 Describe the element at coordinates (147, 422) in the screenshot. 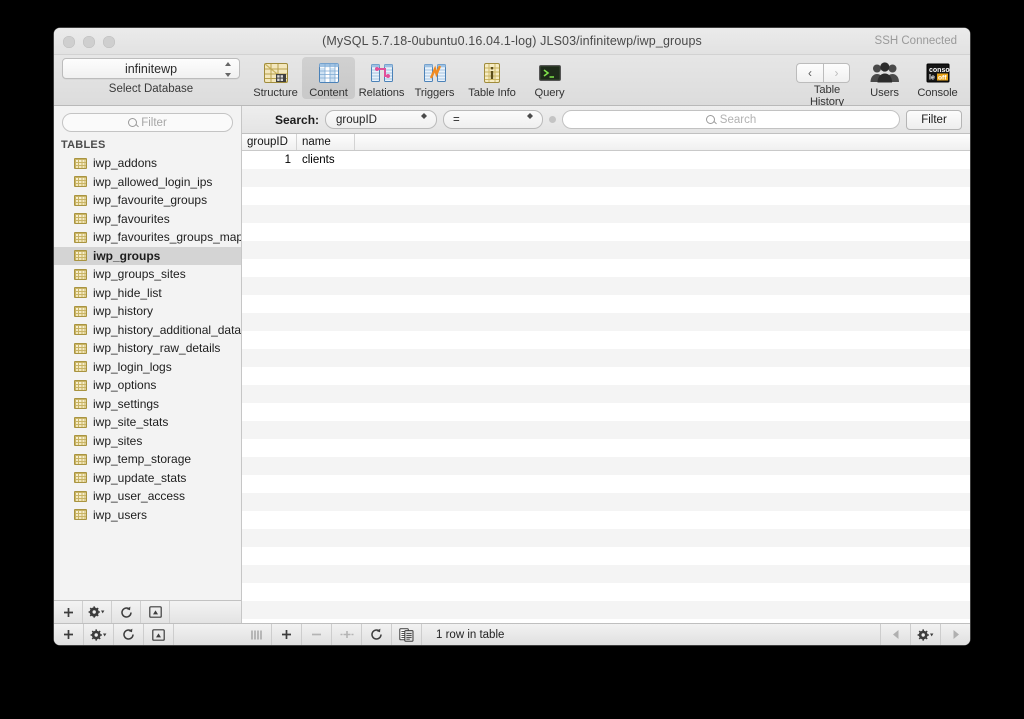

I see `sidebar-item-iwp_site_stats: iwp_site_stats` at that location.